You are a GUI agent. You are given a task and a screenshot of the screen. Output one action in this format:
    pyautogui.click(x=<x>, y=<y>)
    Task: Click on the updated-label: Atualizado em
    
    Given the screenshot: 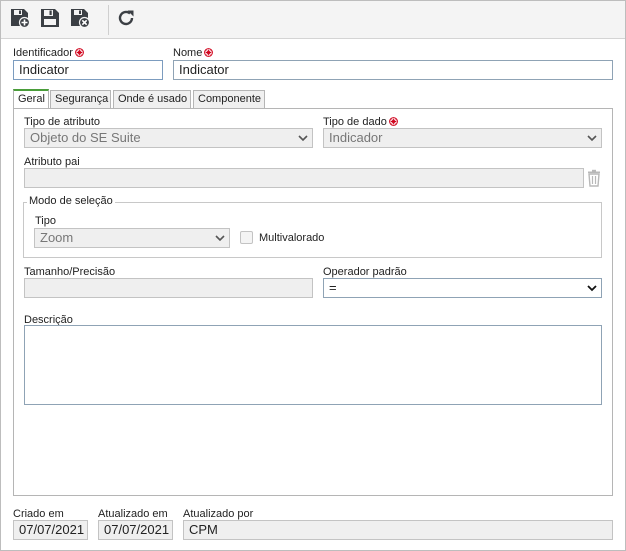 What is the action you would take?
    pyautogui.click(x=133, y=514)
    